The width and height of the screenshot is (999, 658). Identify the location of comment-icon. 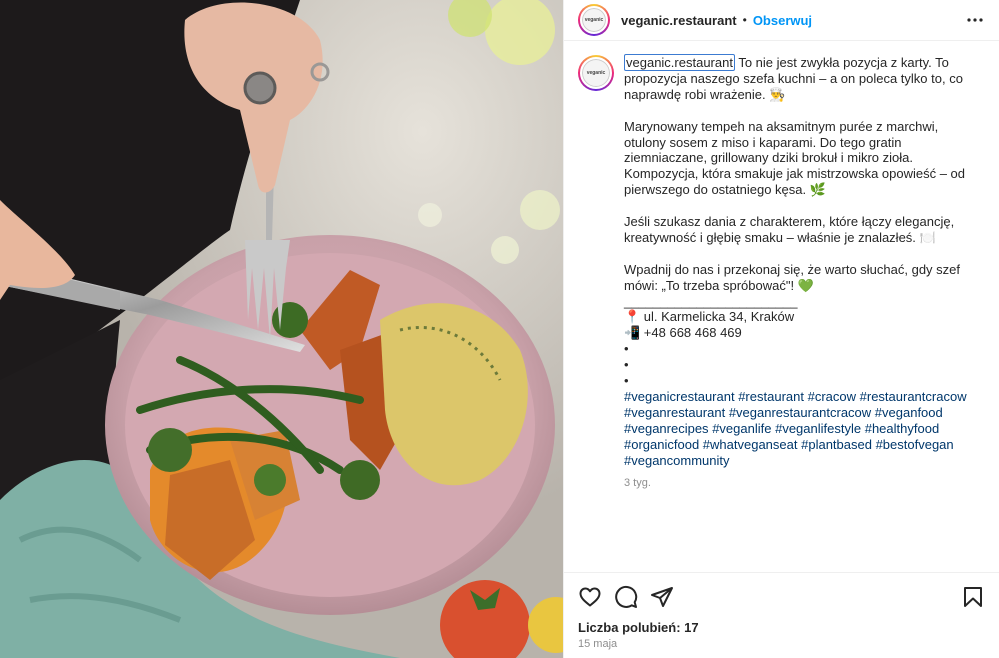
(626, 597).